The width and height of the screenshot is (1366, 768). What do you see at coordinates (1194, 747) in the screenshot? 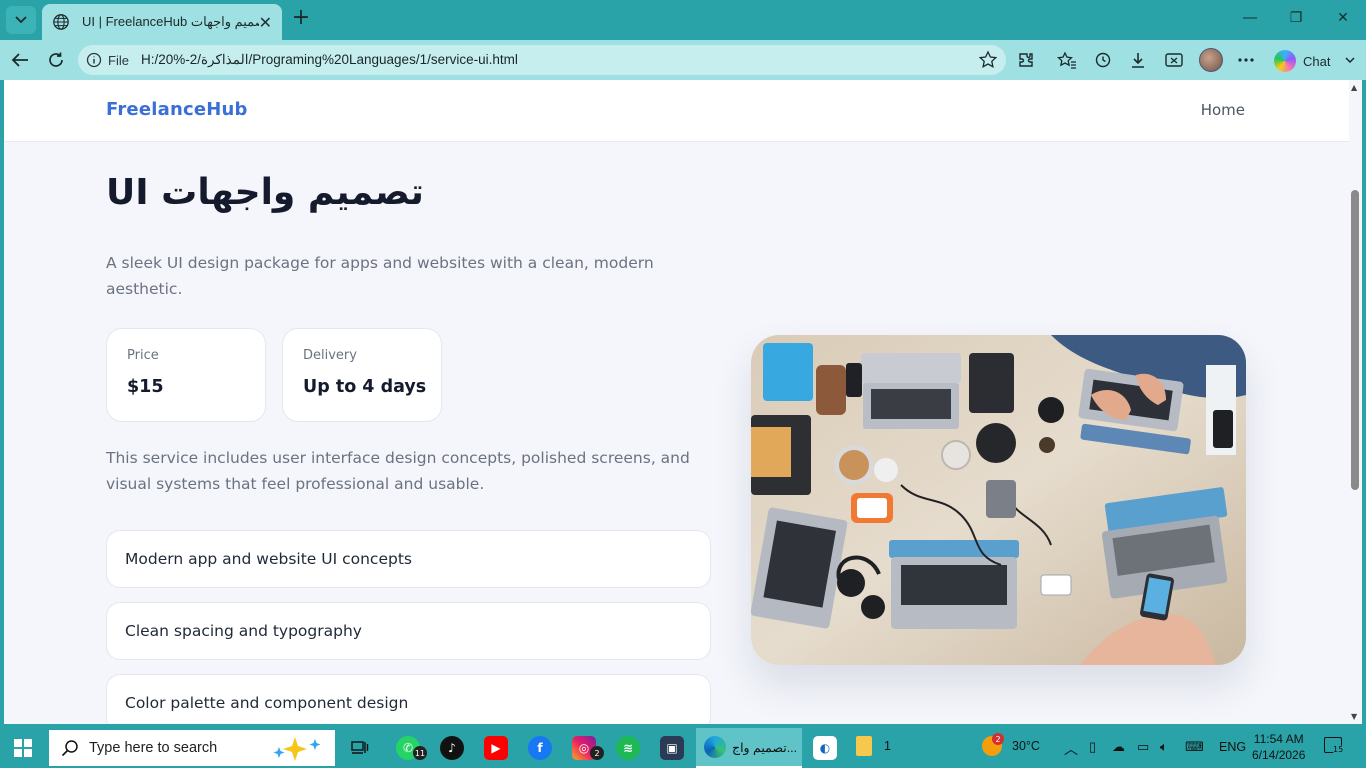
I see `keyboard-icon: ⌨` at bounding box center [1194, 747].